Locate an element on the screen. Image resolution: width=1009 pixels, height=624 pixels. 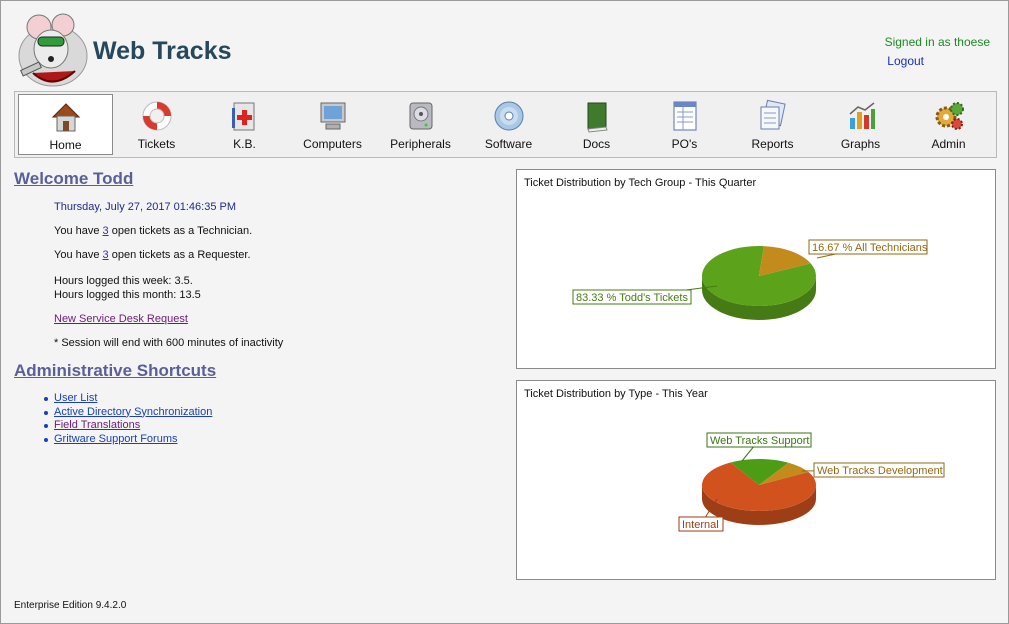
nav-label: Peripherals is located at coordinates (420, 144).